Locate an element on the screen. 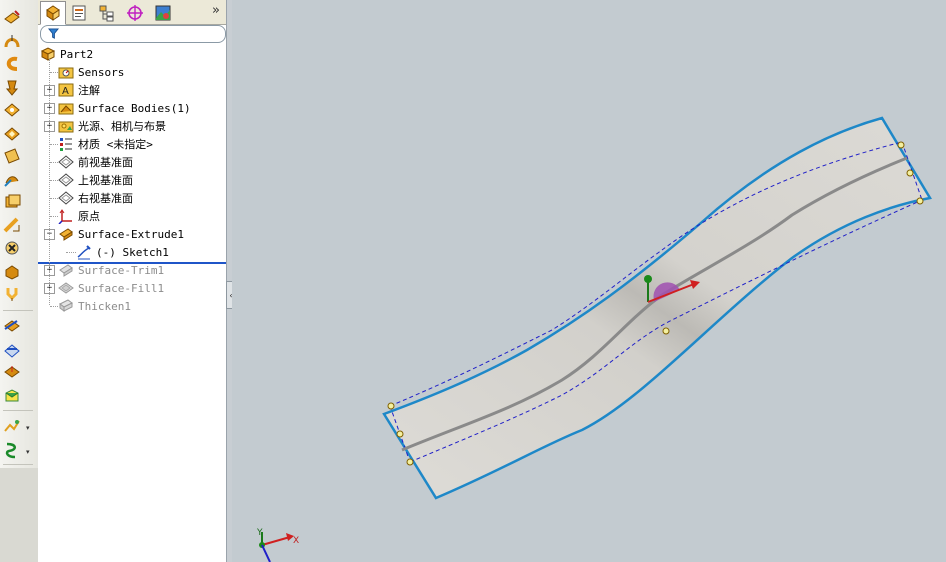  tree-item-材质-未指定: 材质 <未指定> is located at coordinates (105, 144).